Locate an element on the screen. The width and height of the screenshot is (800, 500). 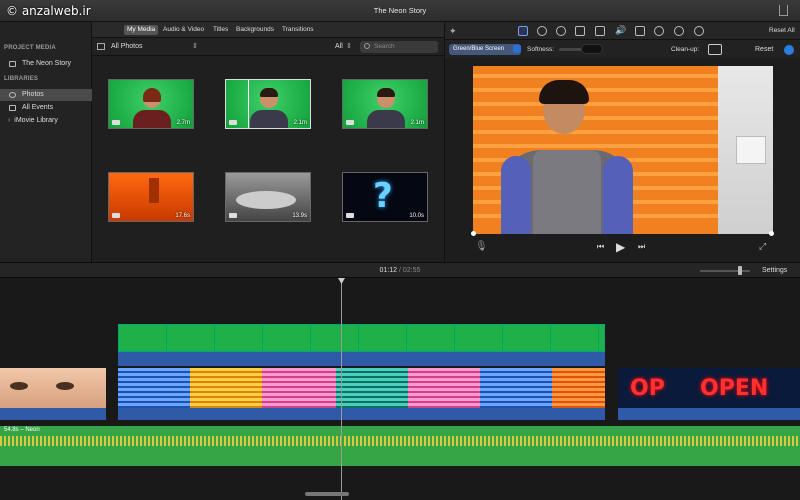
background-music-track is located at coordinates (400, 446).